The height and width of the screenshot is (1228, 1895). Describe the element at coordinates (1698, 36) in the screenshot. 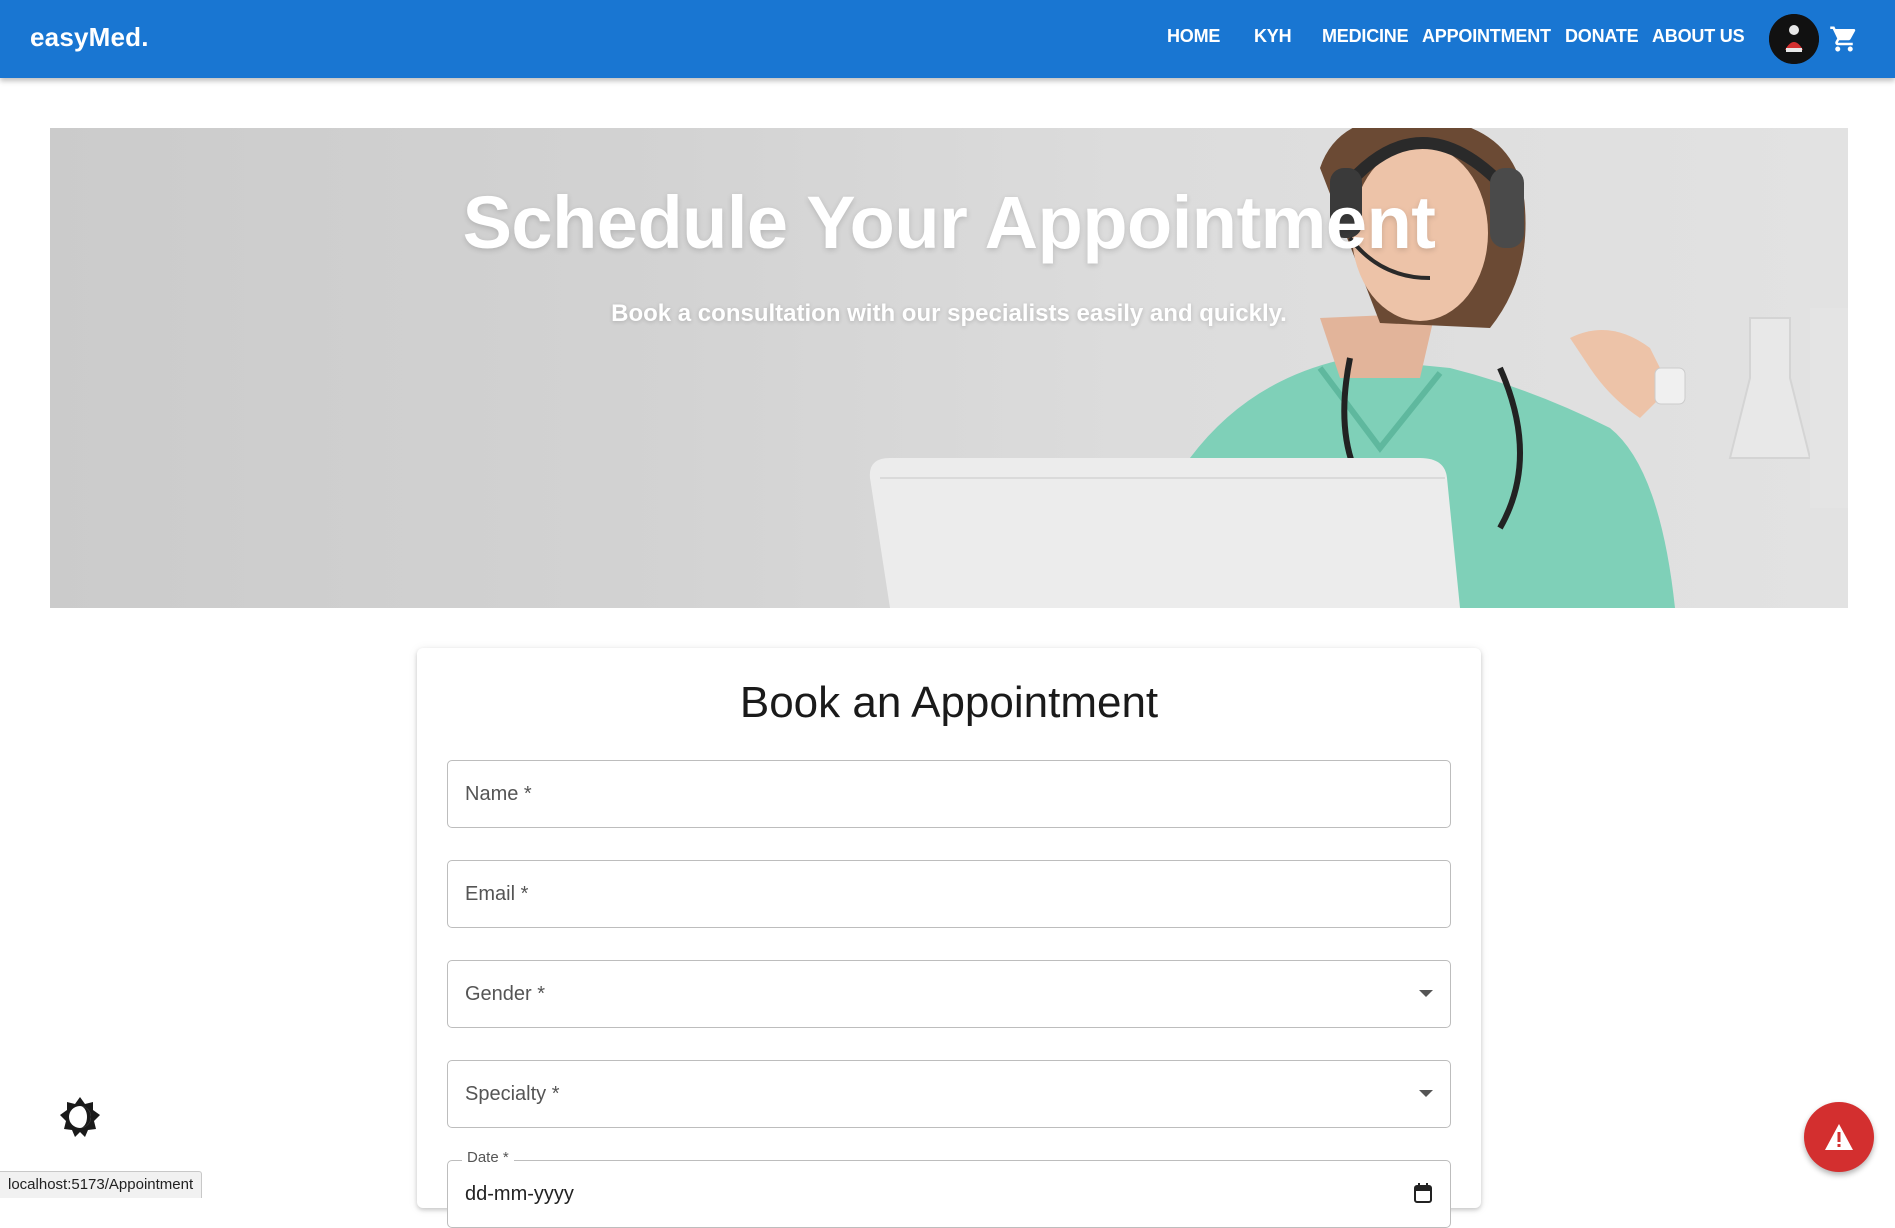

I see `nav-about-us: ABOUT US` at that location.